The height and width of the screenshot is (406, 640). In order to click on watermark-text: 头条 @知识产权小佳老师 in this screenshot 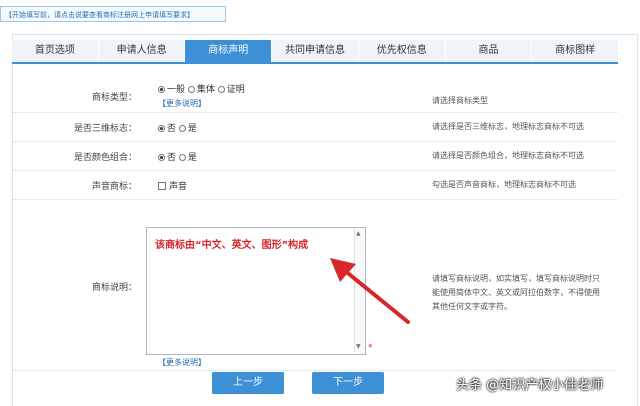, I will do `click(530, 385)`.